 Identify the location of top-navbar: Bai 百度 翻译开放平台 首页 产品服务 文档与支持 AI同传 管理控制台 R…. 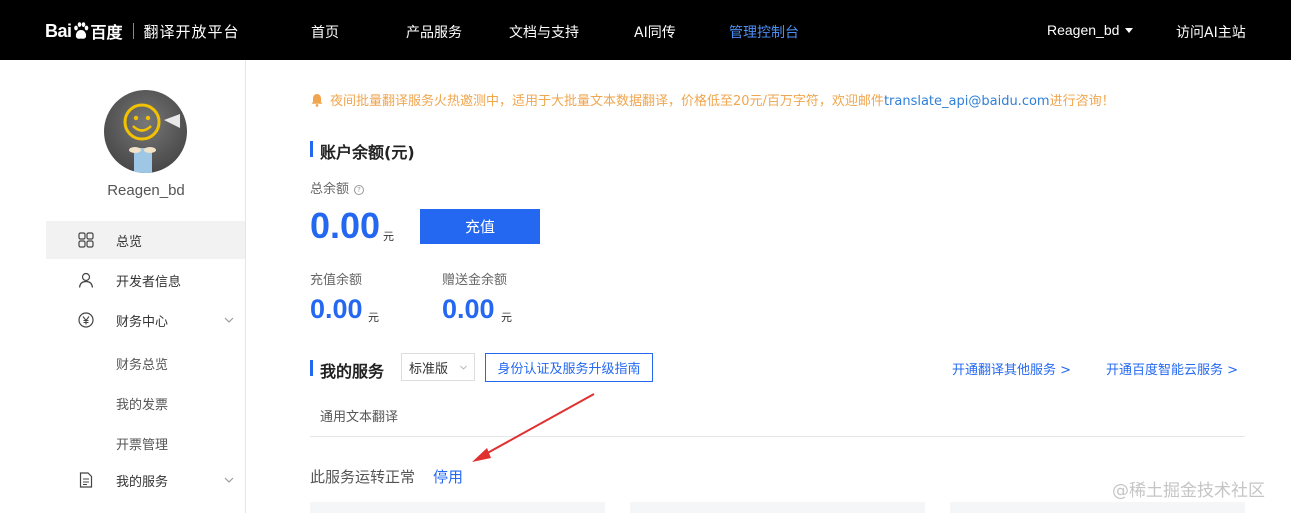
(645, 30).